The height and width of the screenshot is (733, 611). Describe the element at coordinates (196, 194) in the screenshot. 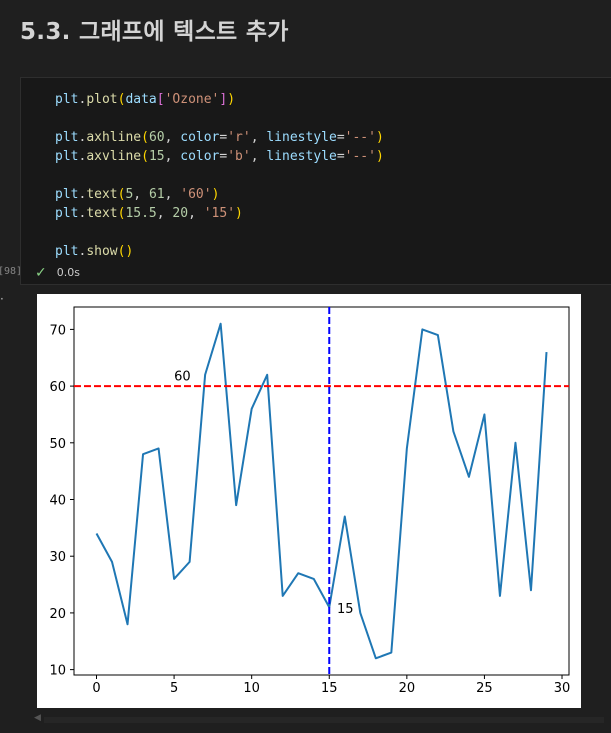

I see `code-token: '60'` at that location.